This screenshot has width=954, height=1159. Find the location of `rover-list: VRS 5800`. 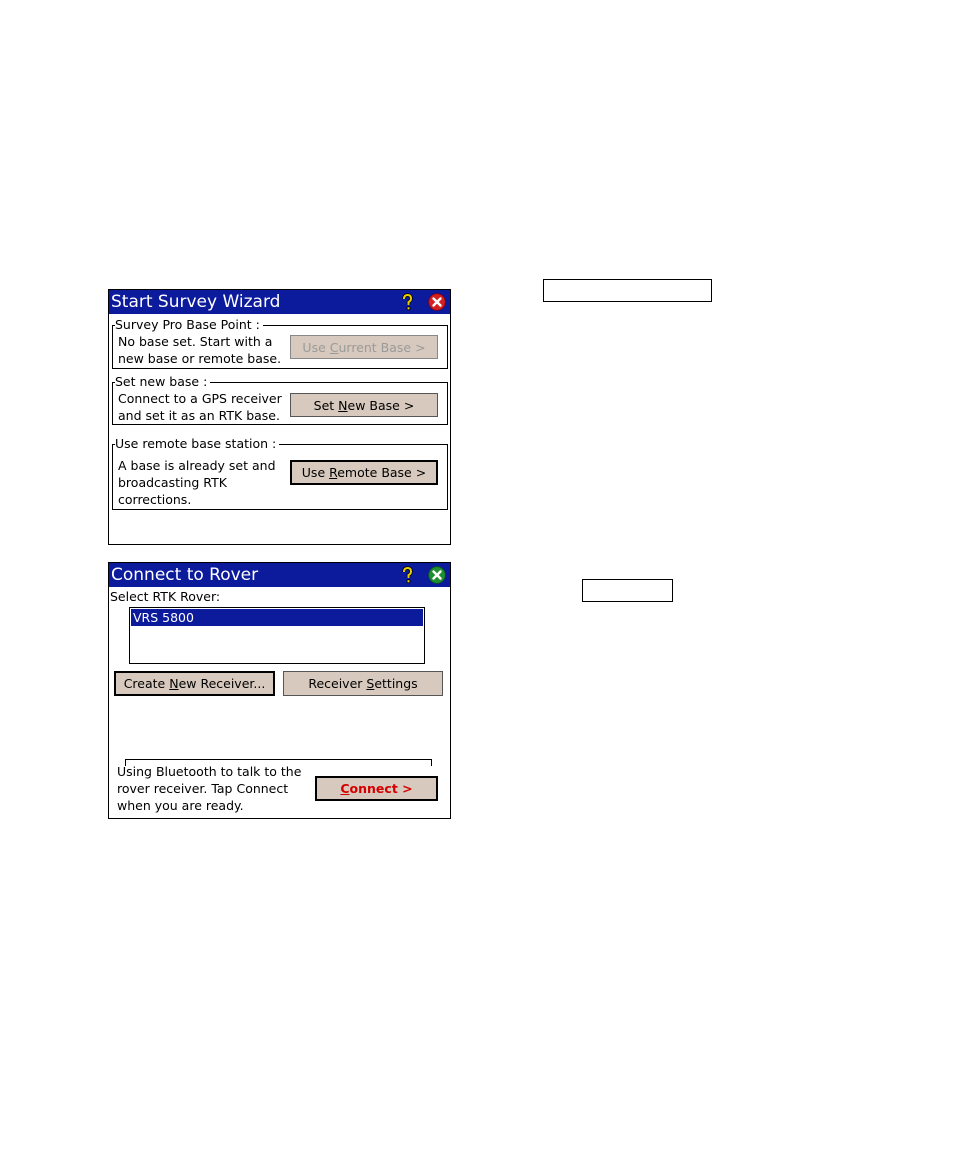

rover-list: VRS 5800 is located at coordinates (277, 635).